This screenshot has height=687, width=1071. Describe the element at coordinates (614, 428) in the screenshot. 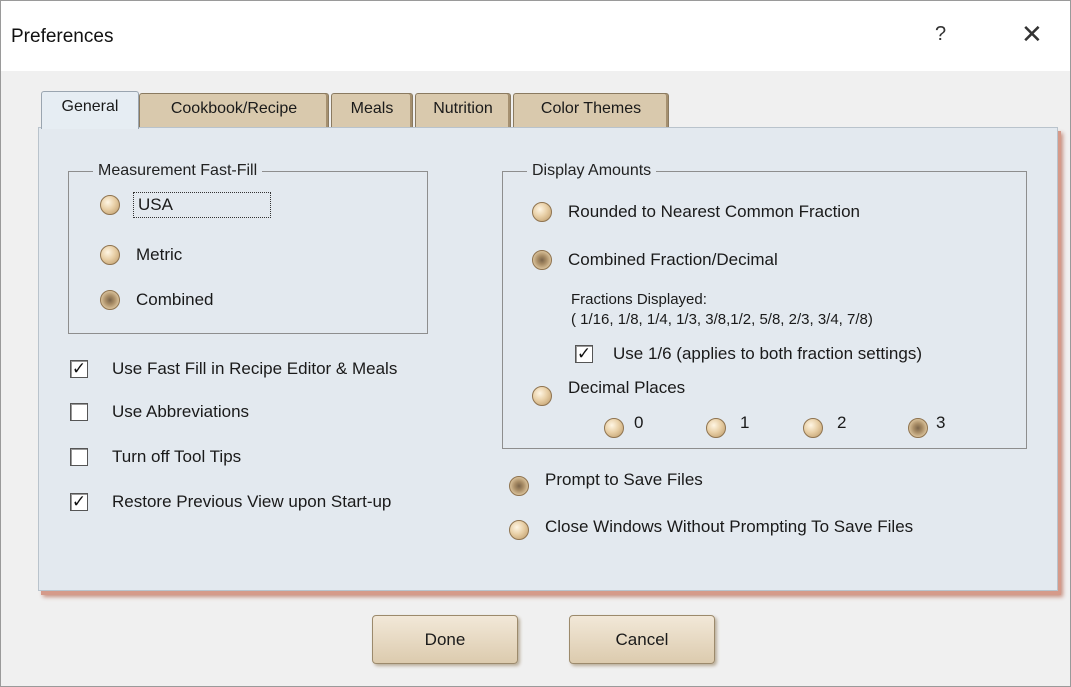

I see `radio-decimal-0-button` at that location.